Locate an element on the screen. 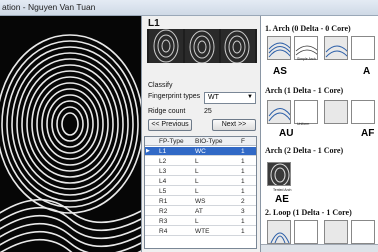 Image resolution: width=378 pixels, height=252 pixels. table-row: R4 WTE 1 is located at coordinates (200, 231).